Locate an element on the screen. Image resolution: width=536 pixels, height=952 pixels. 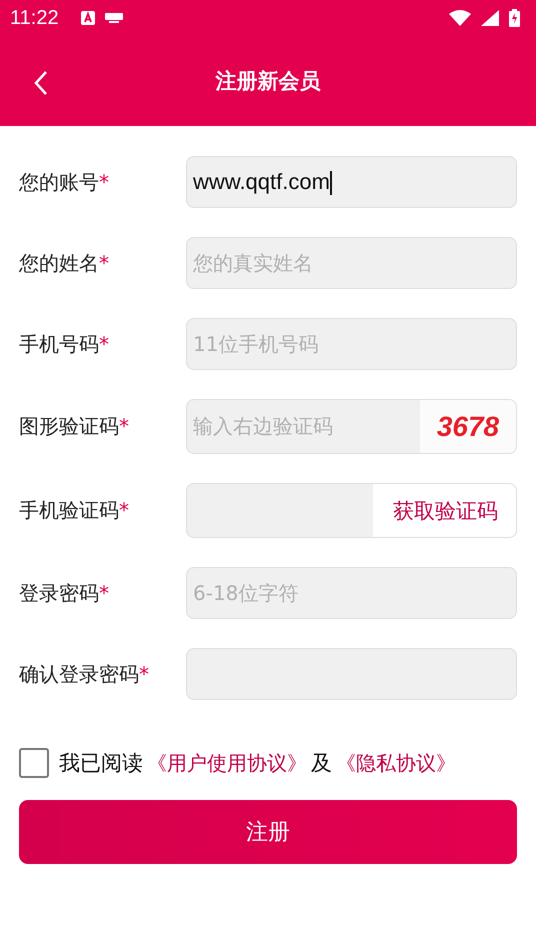
privacy-agreement-link: 《隐私协议》 is located at coordinates (396, 763).